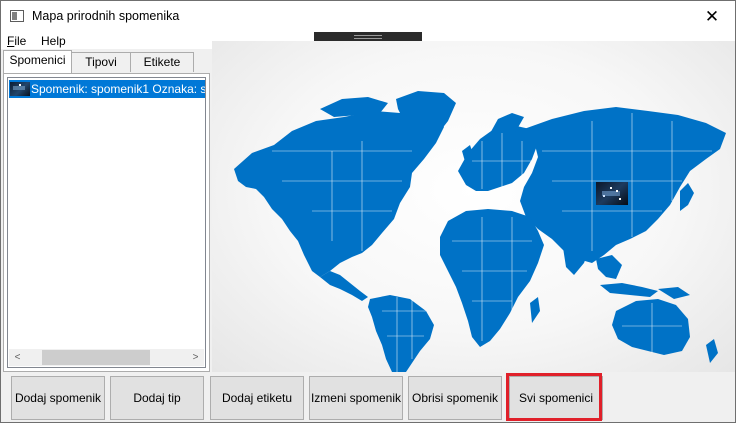  Describe the element at coordinates (58, 398) in the screenshot. I see `add-monument-button: Dodaj spomenik` at that location.